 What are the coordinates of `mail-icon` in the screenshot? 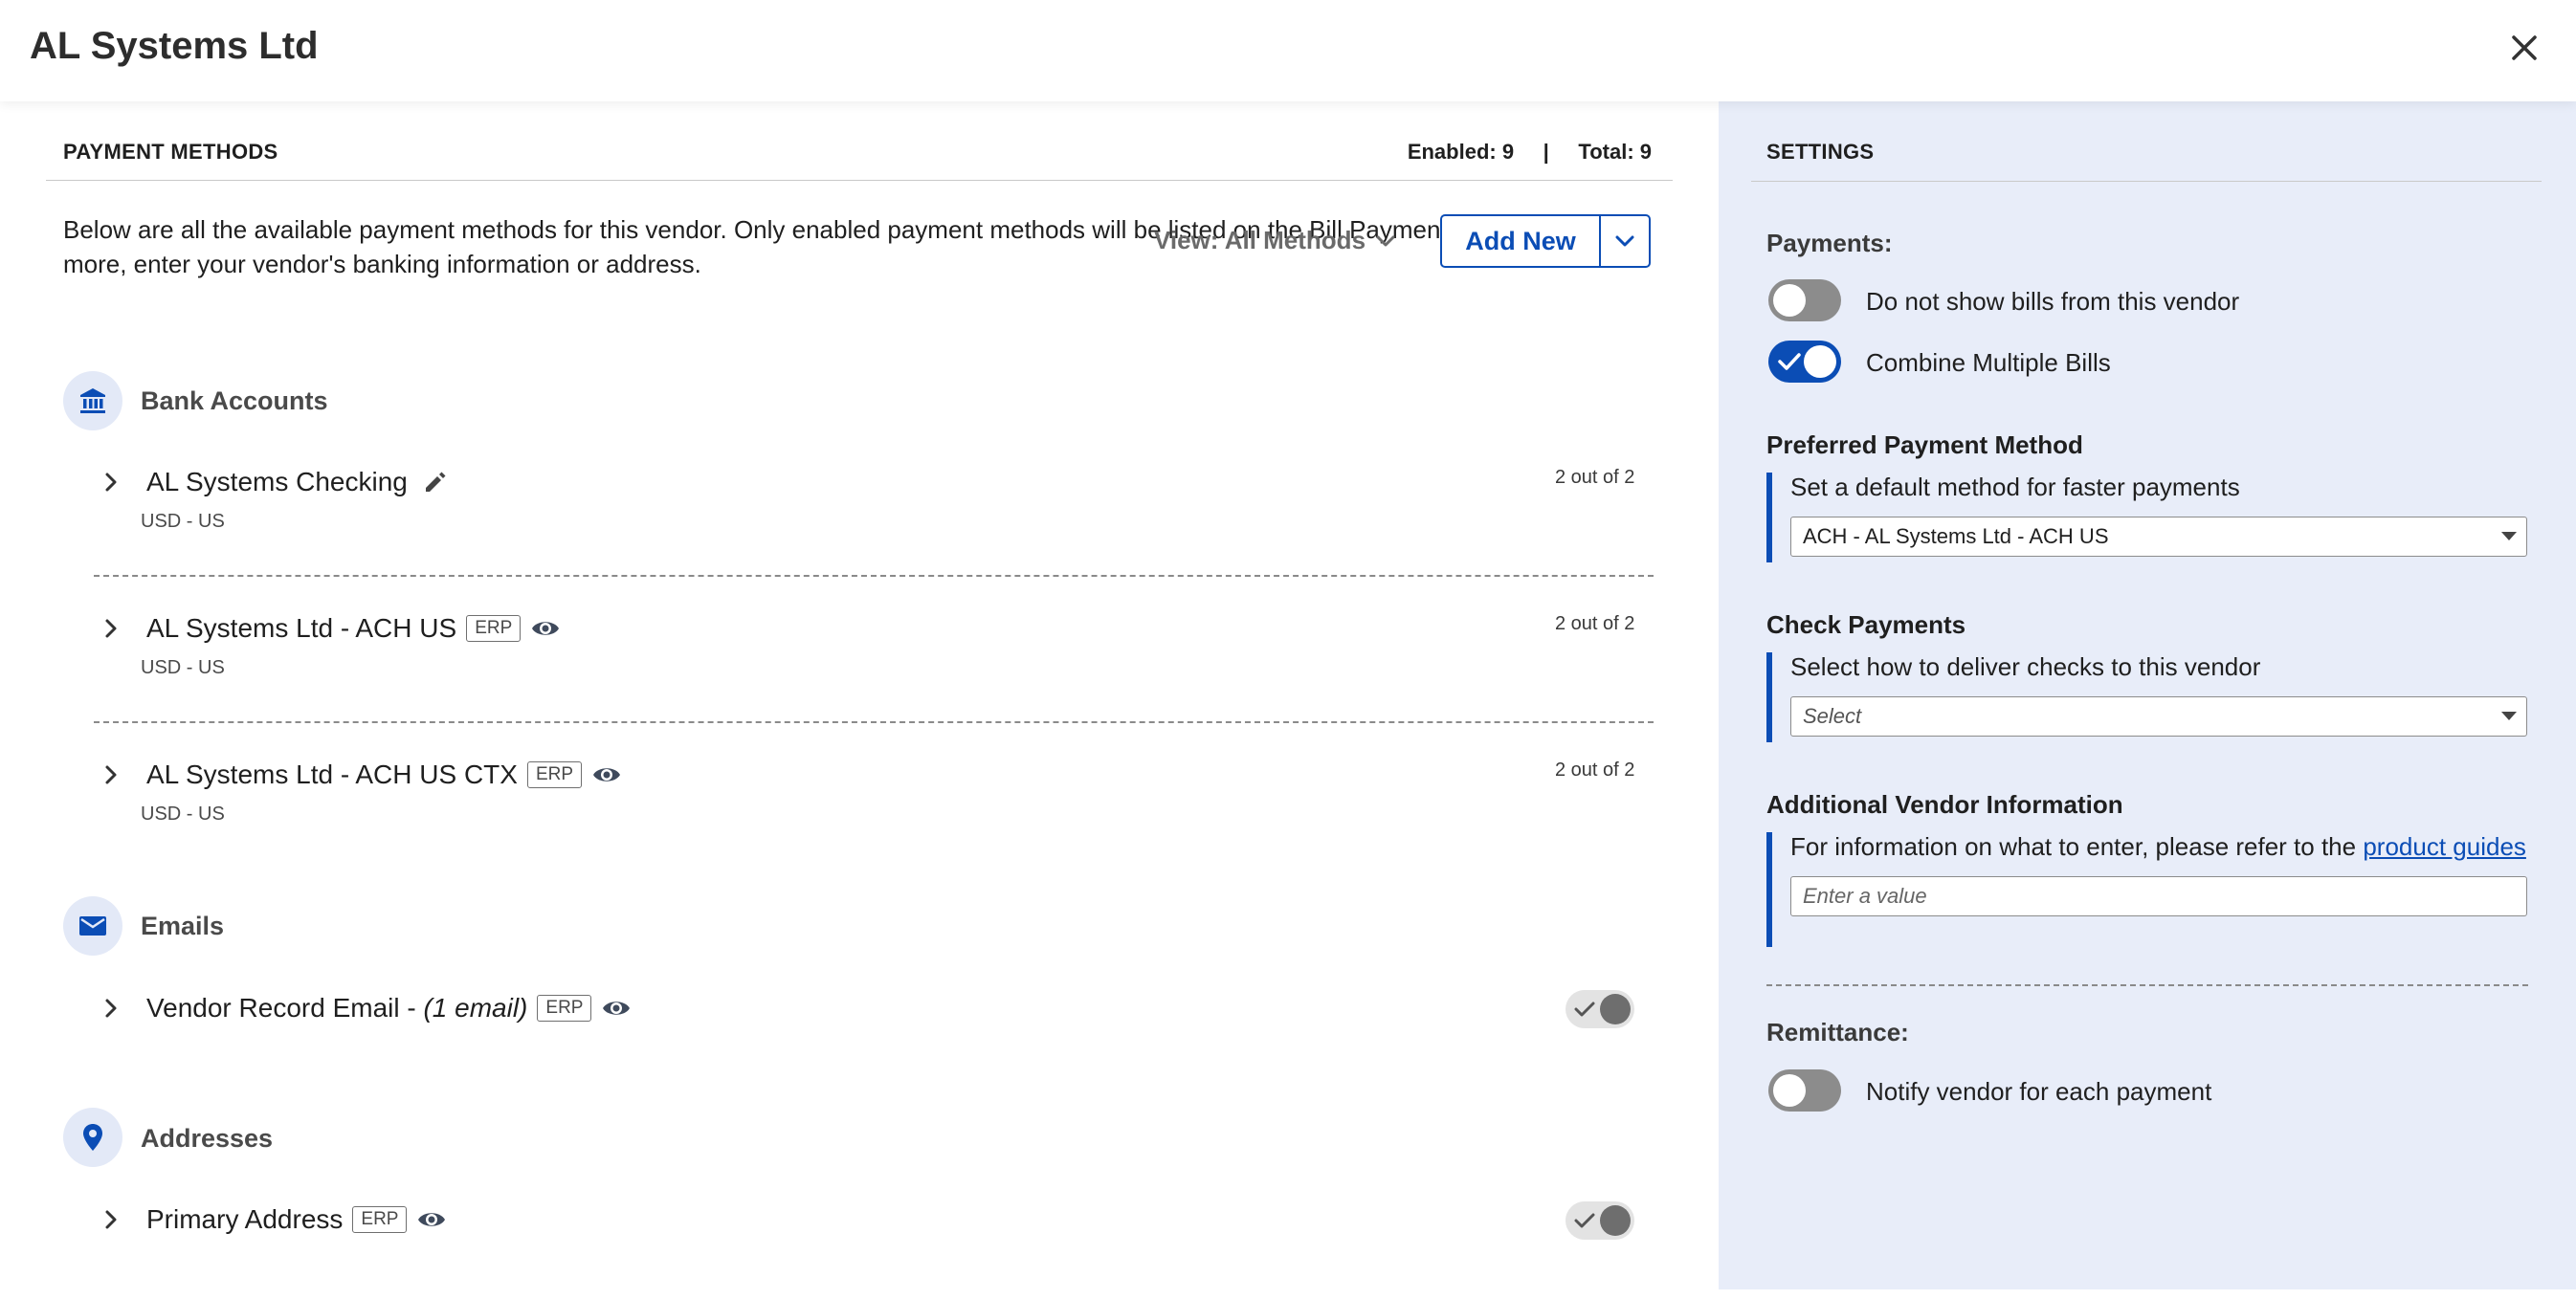 It's located at (92, 926).